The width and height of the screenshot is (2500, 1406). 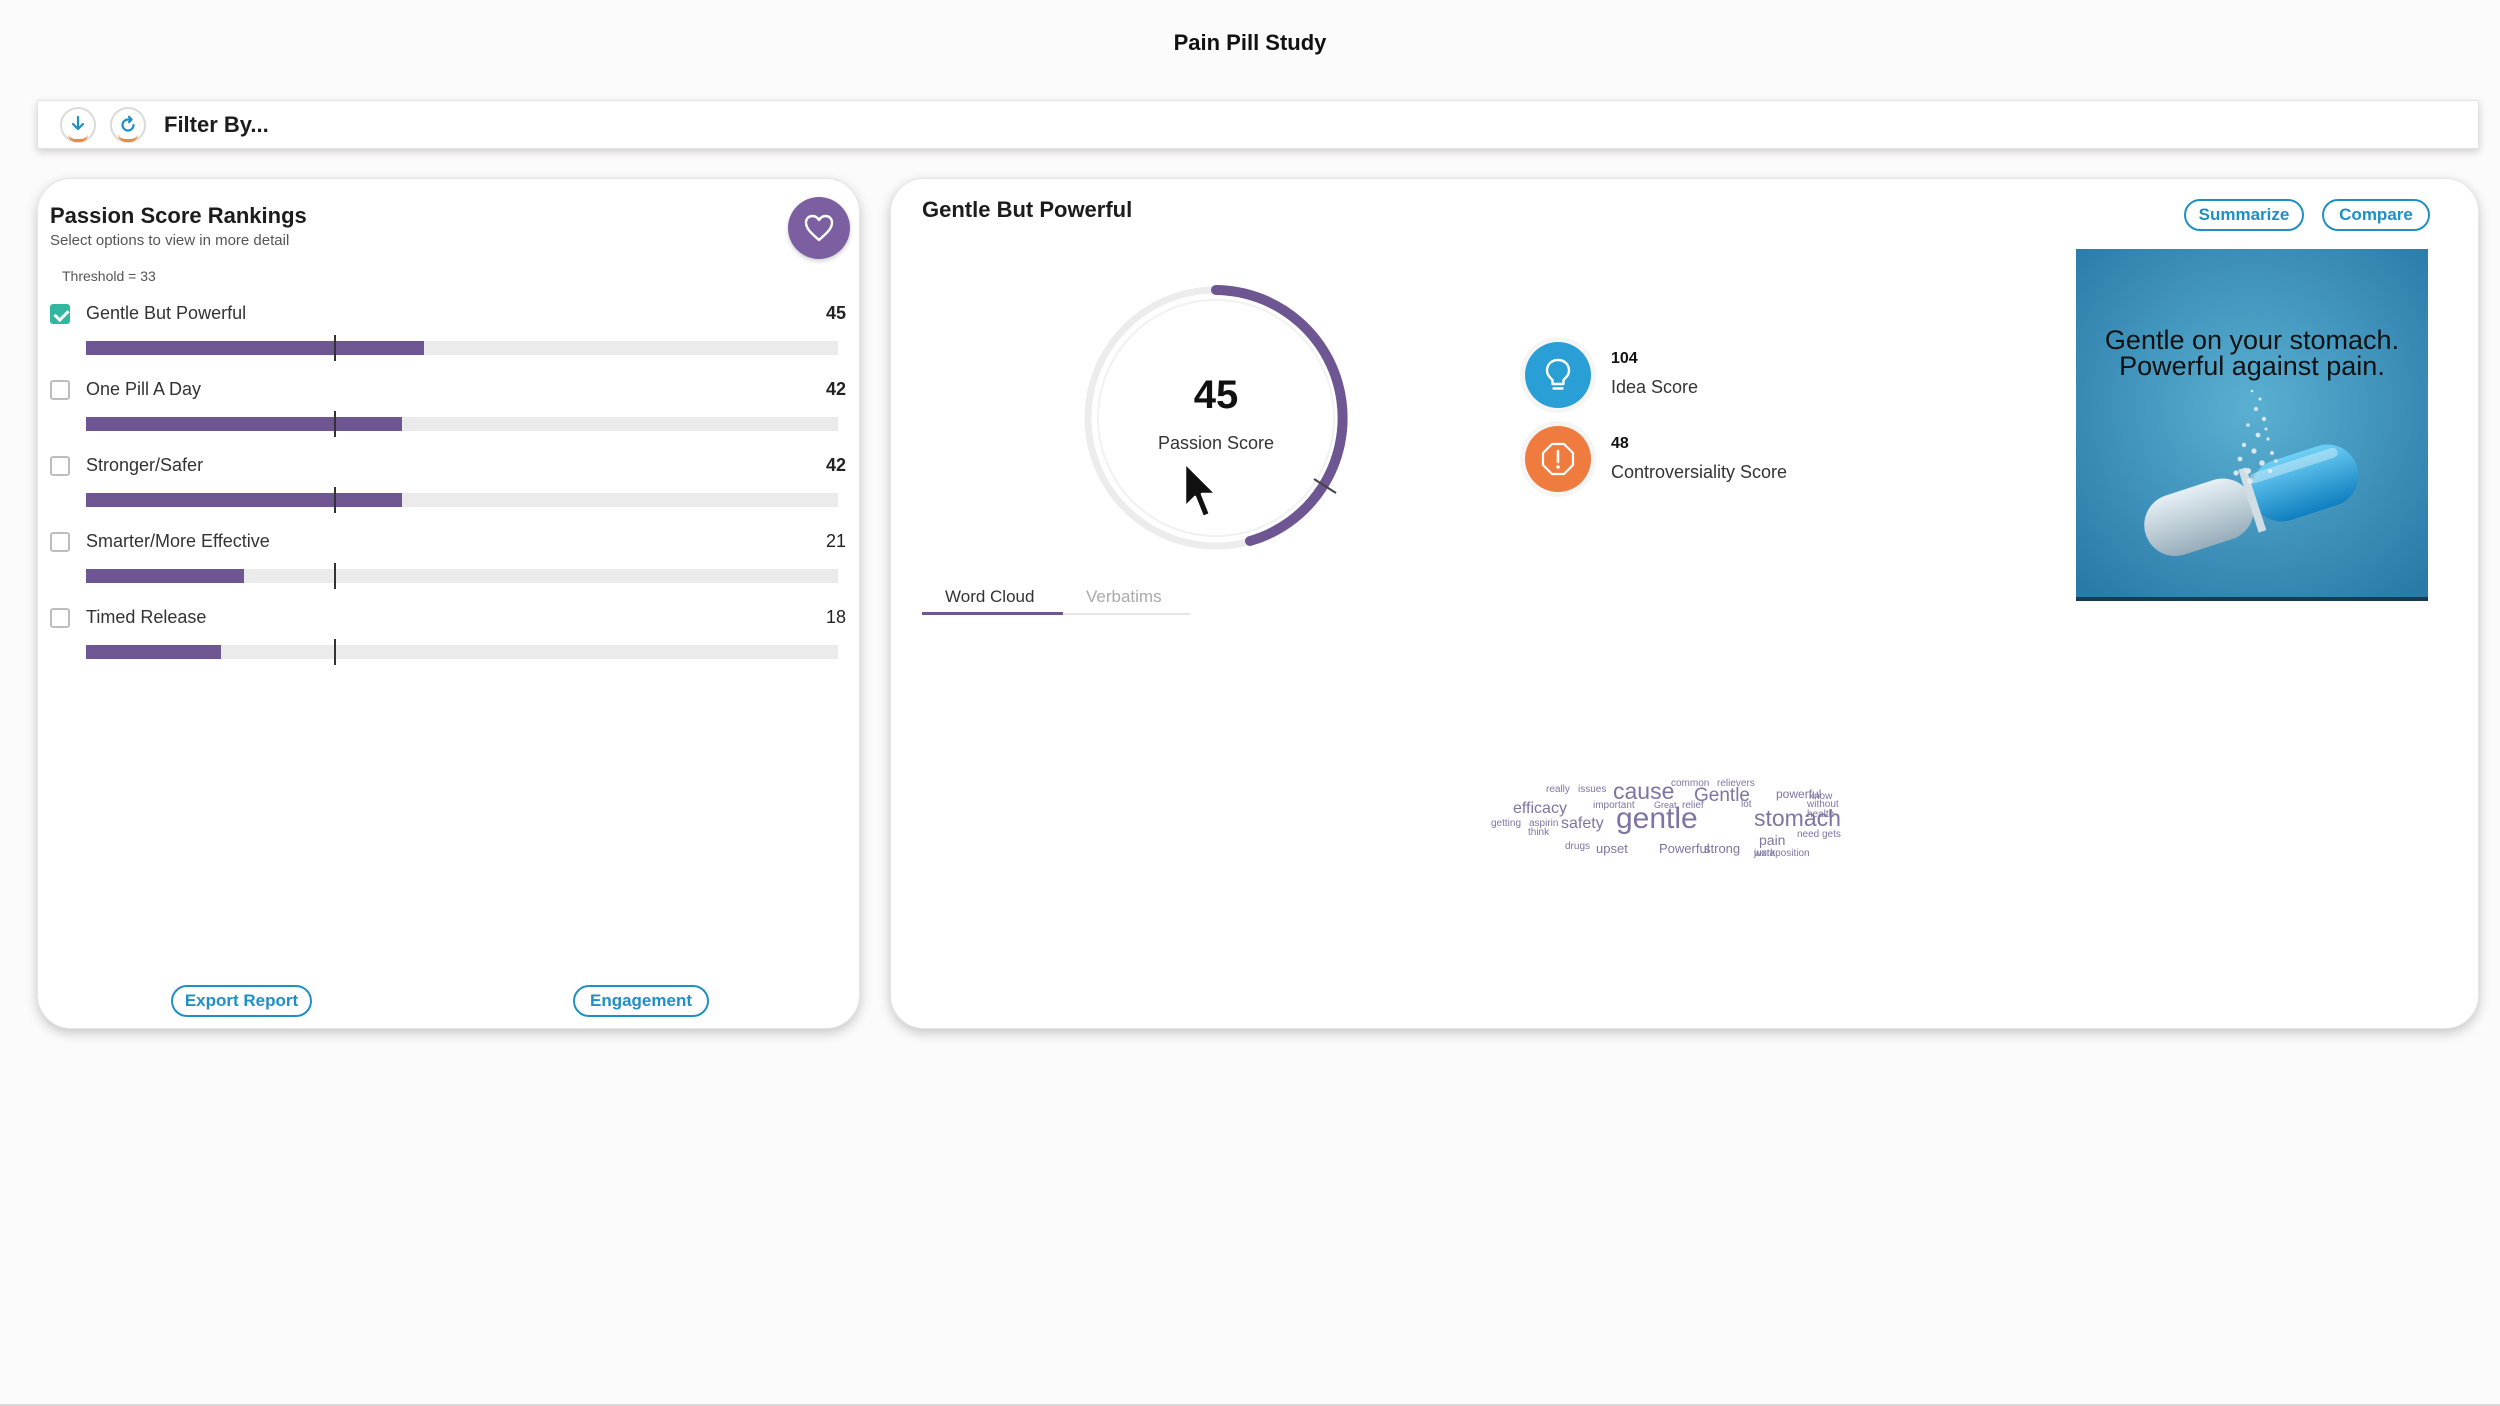 I want to click on ranking-item-smarter-more-effective: Smarter/More Effective 21, so click(x=448, y=567).